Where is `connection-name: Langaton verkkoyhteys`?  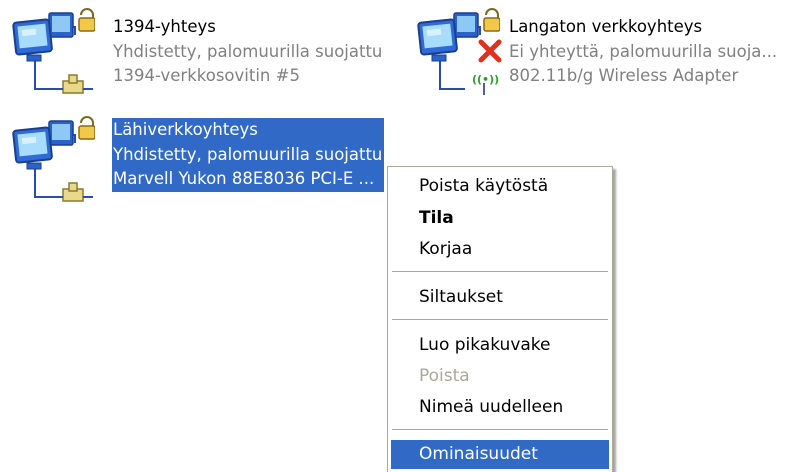 connection-name: Langaton verkkoyhteys is located at coordinates (606, 26).